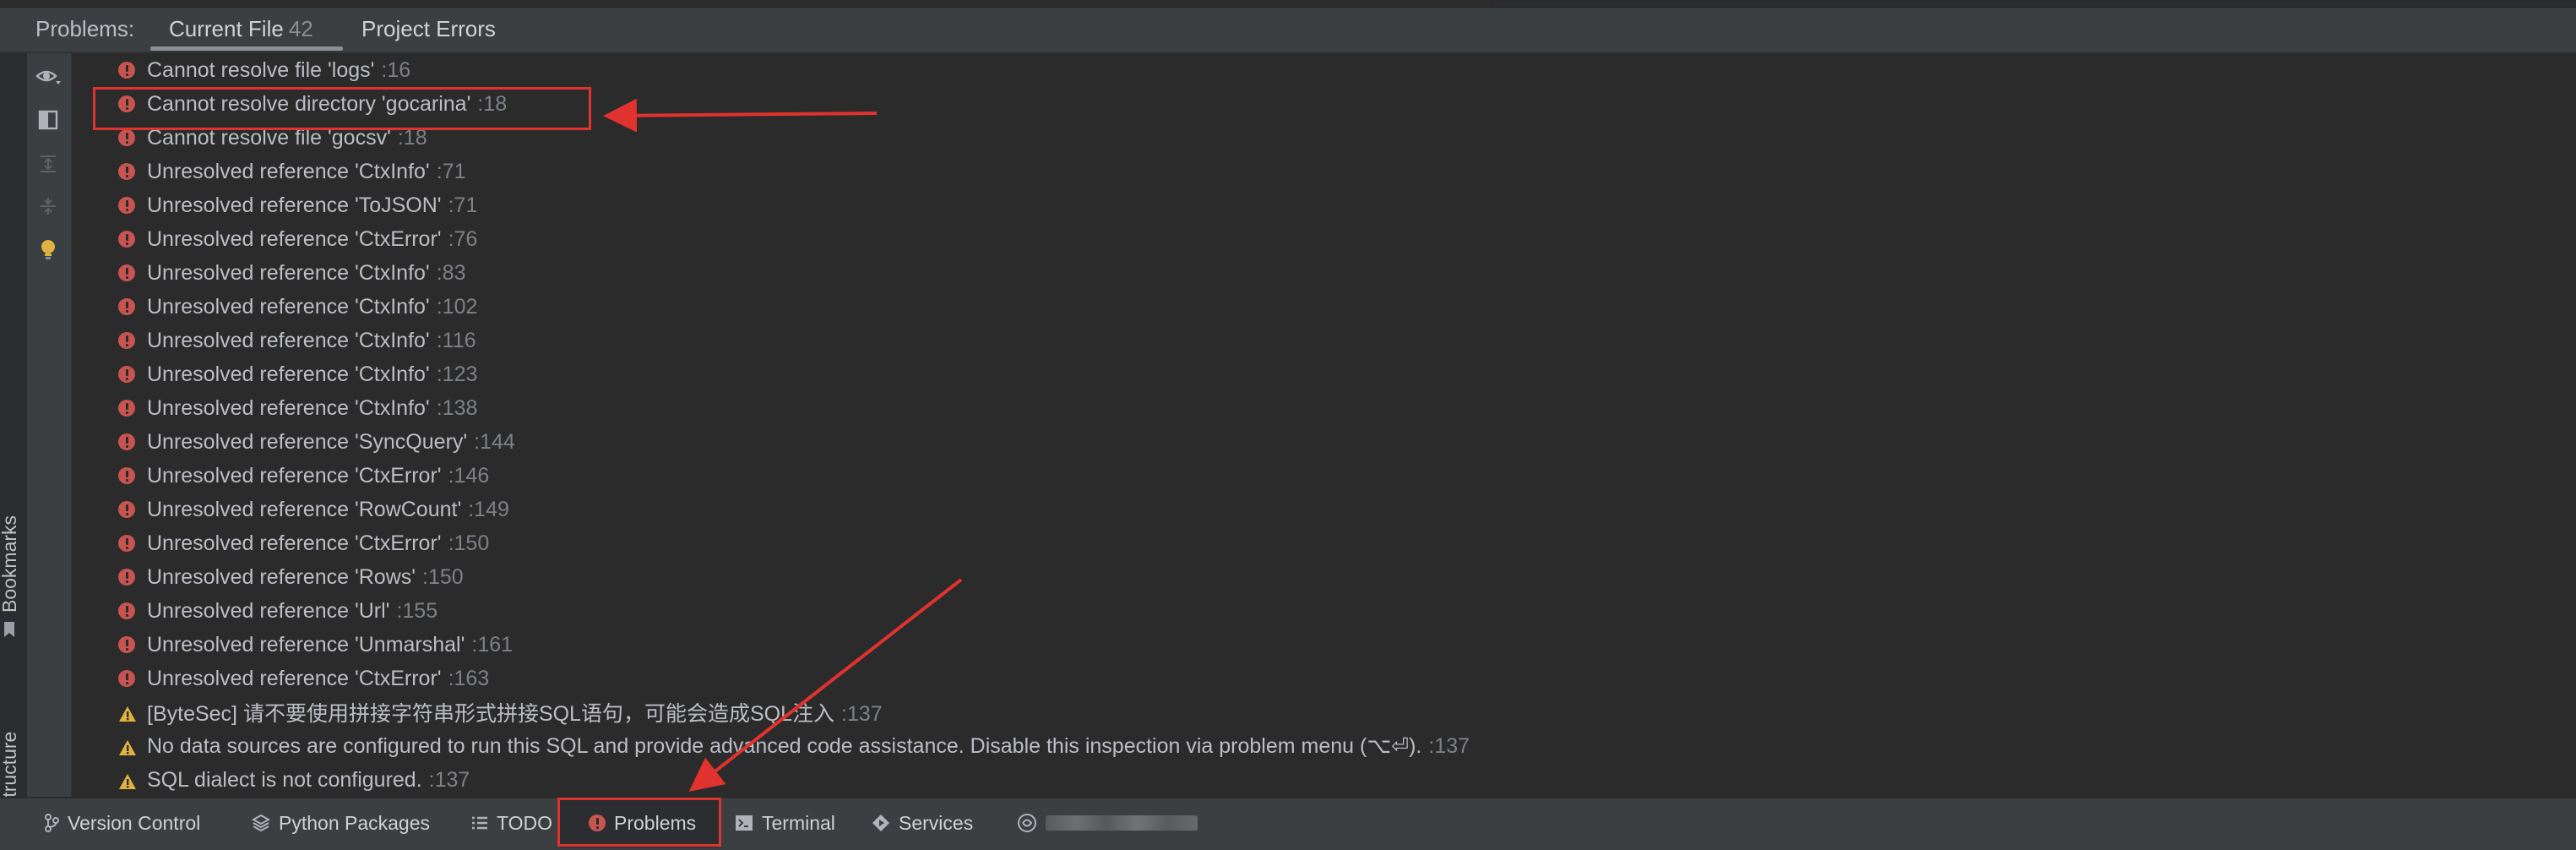  I want to click on problem-message: Unresolved reference 'Unmarshal':161, so click(330, 645).